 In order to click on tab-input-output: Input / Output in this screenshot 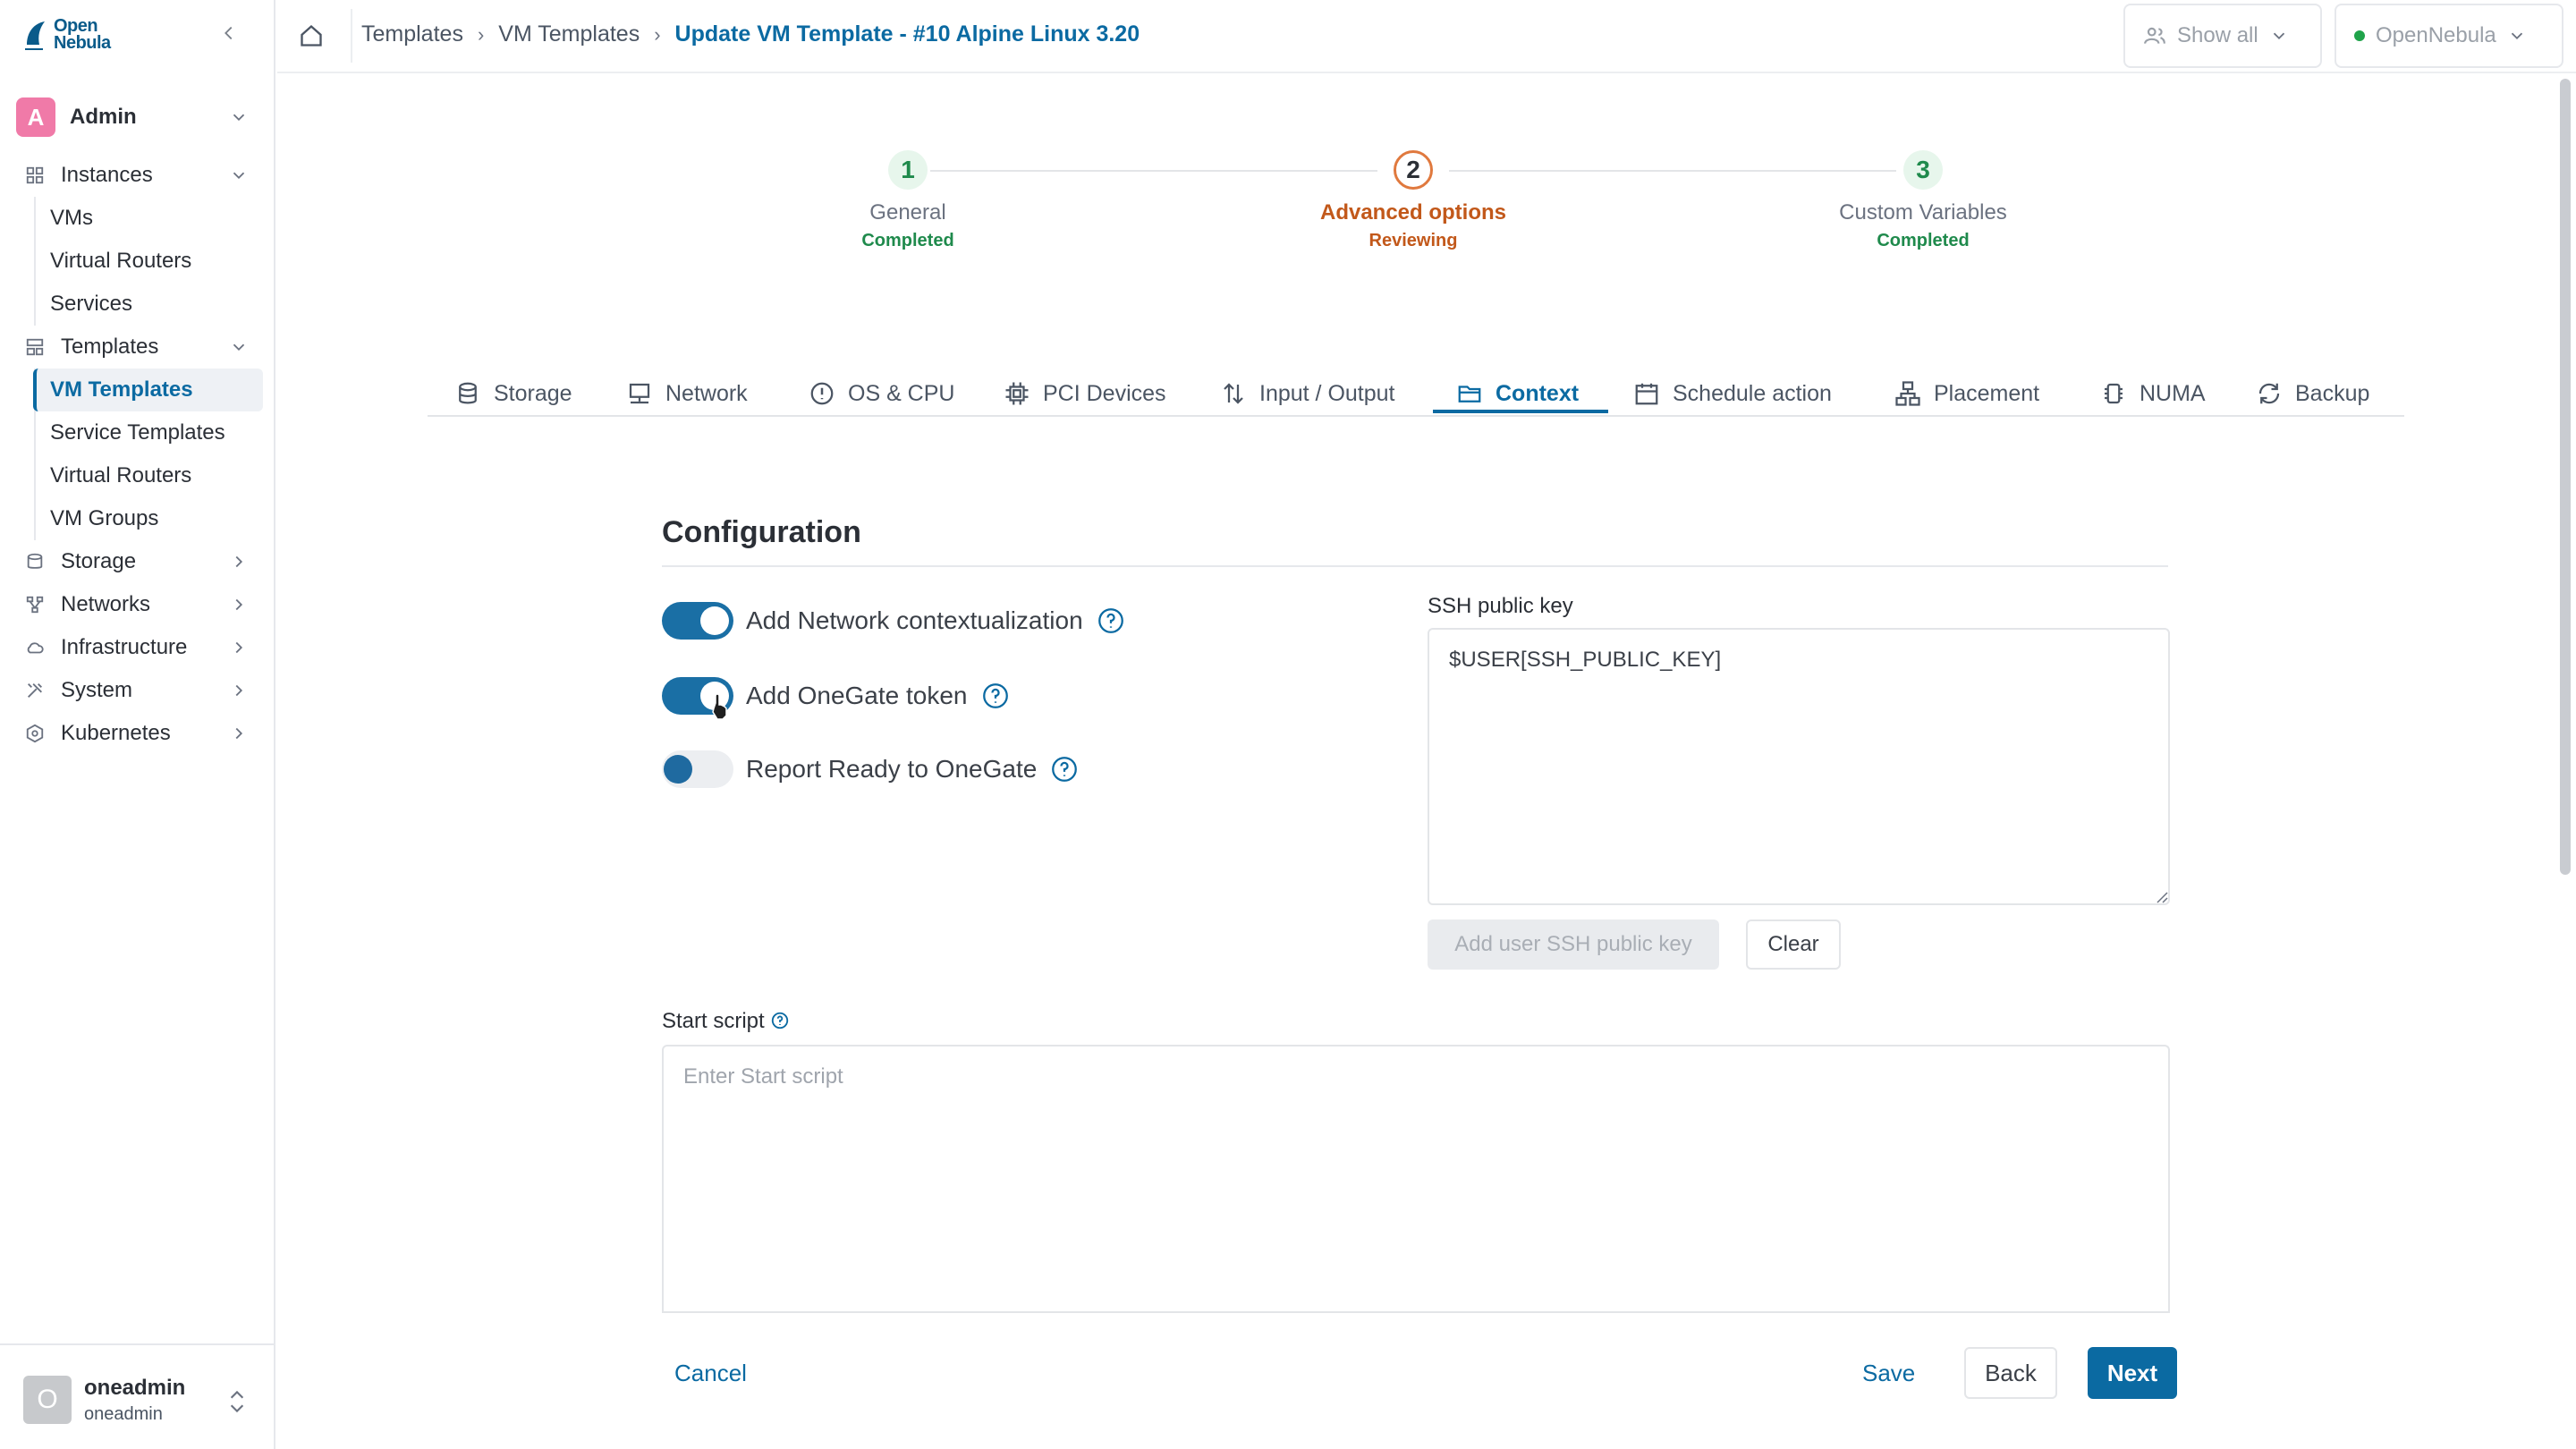, I will do `click(1307, 393)`.